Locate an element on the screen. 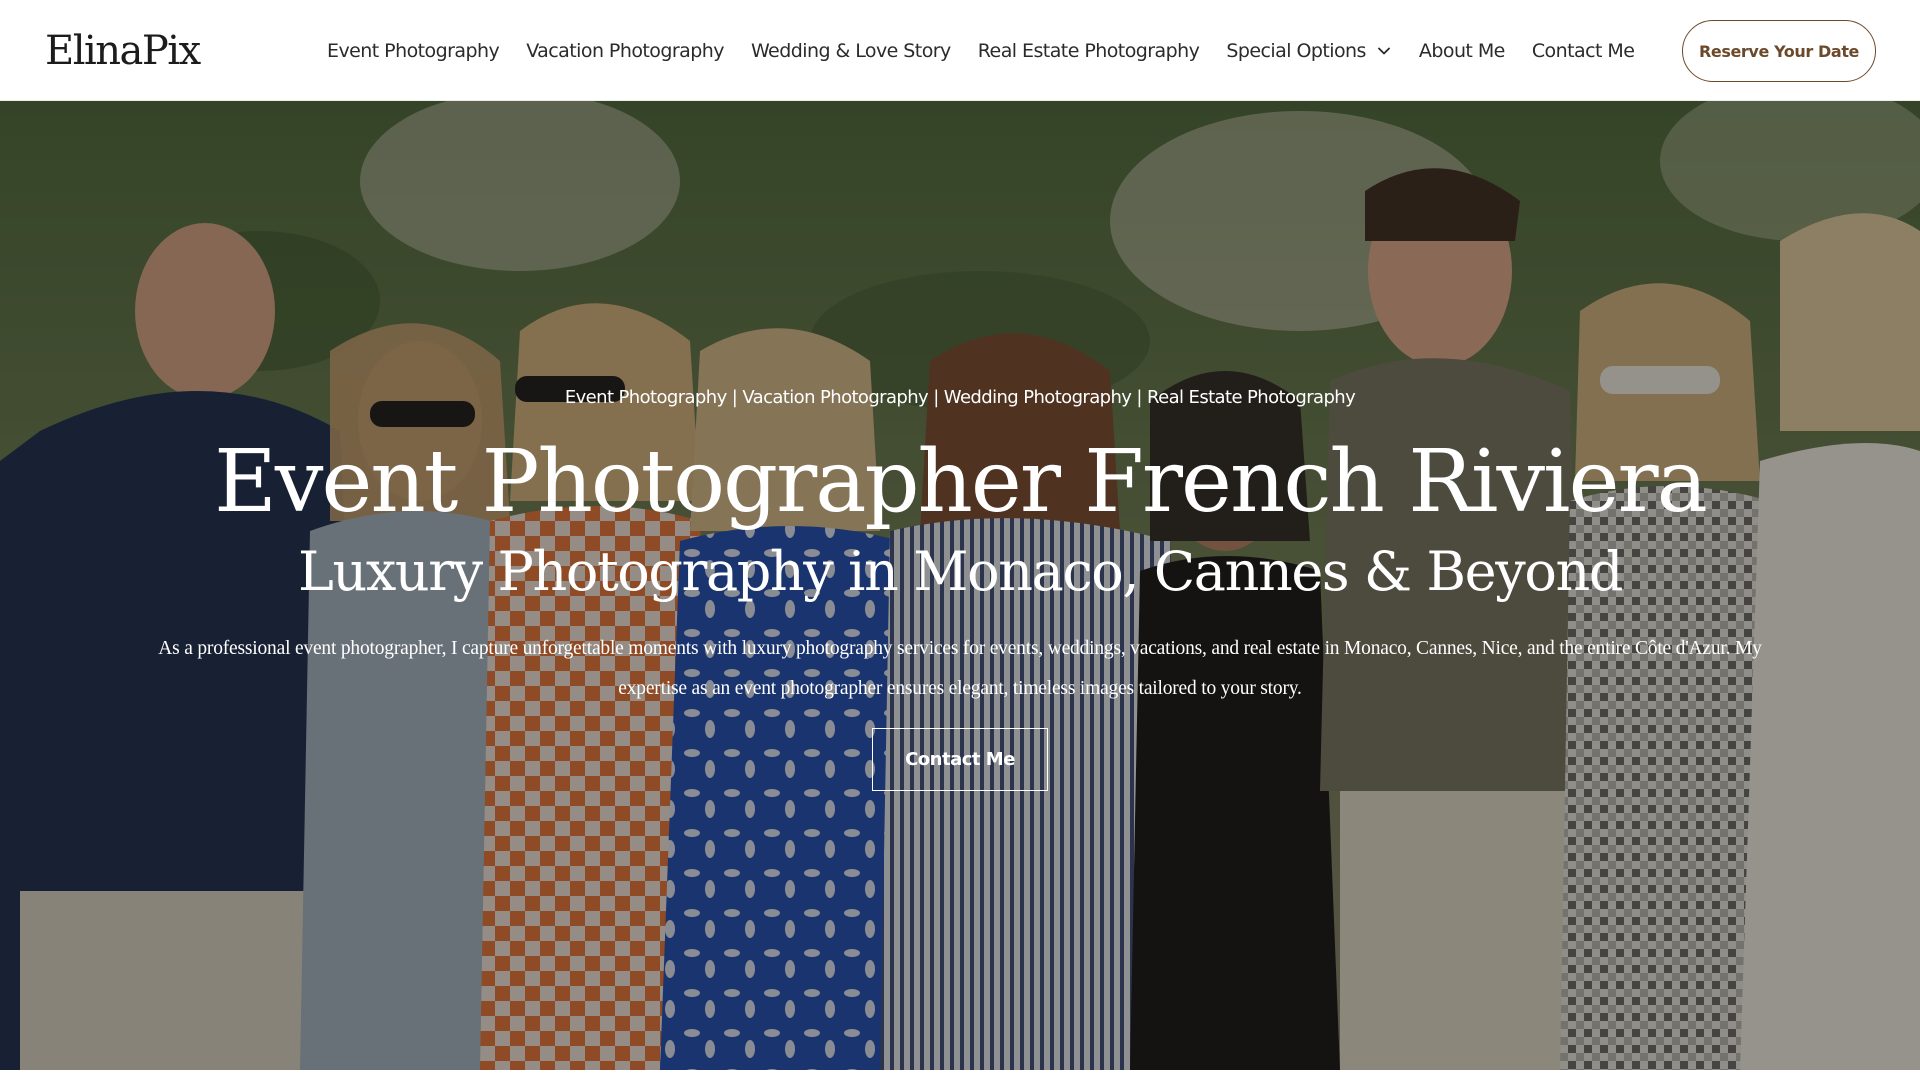 Image resolution: width=1920 pixels, height=1080 pixels. nav-item-label: Wedding & Love Story is located at coordinates (850, 50).